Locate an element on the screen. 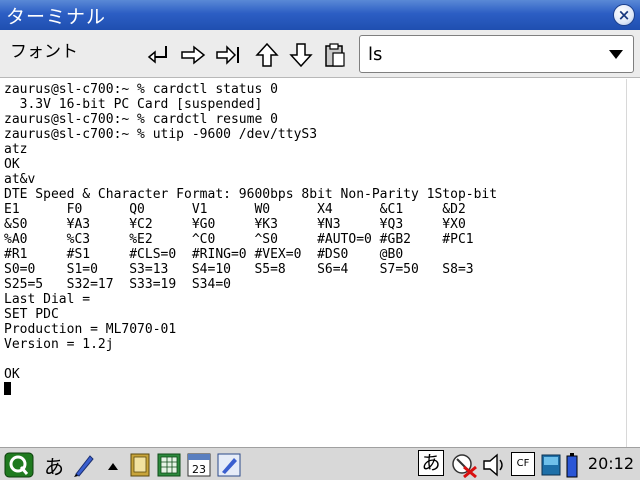 This screenshot has width=640, height=480. command-combobox: ls is located at coordinates (496, 54).